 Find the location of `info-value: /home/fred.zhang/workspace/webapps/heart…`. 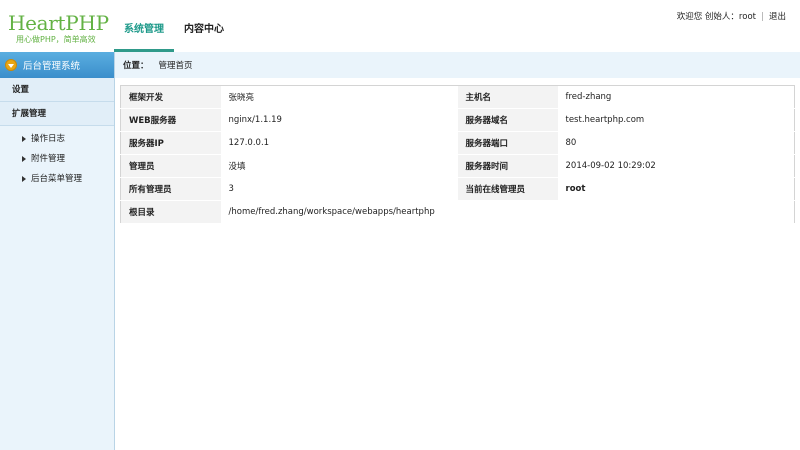

info-value: /home/fred.zhang/workspace/webapps/heart… is located at coordinates (507, 212).